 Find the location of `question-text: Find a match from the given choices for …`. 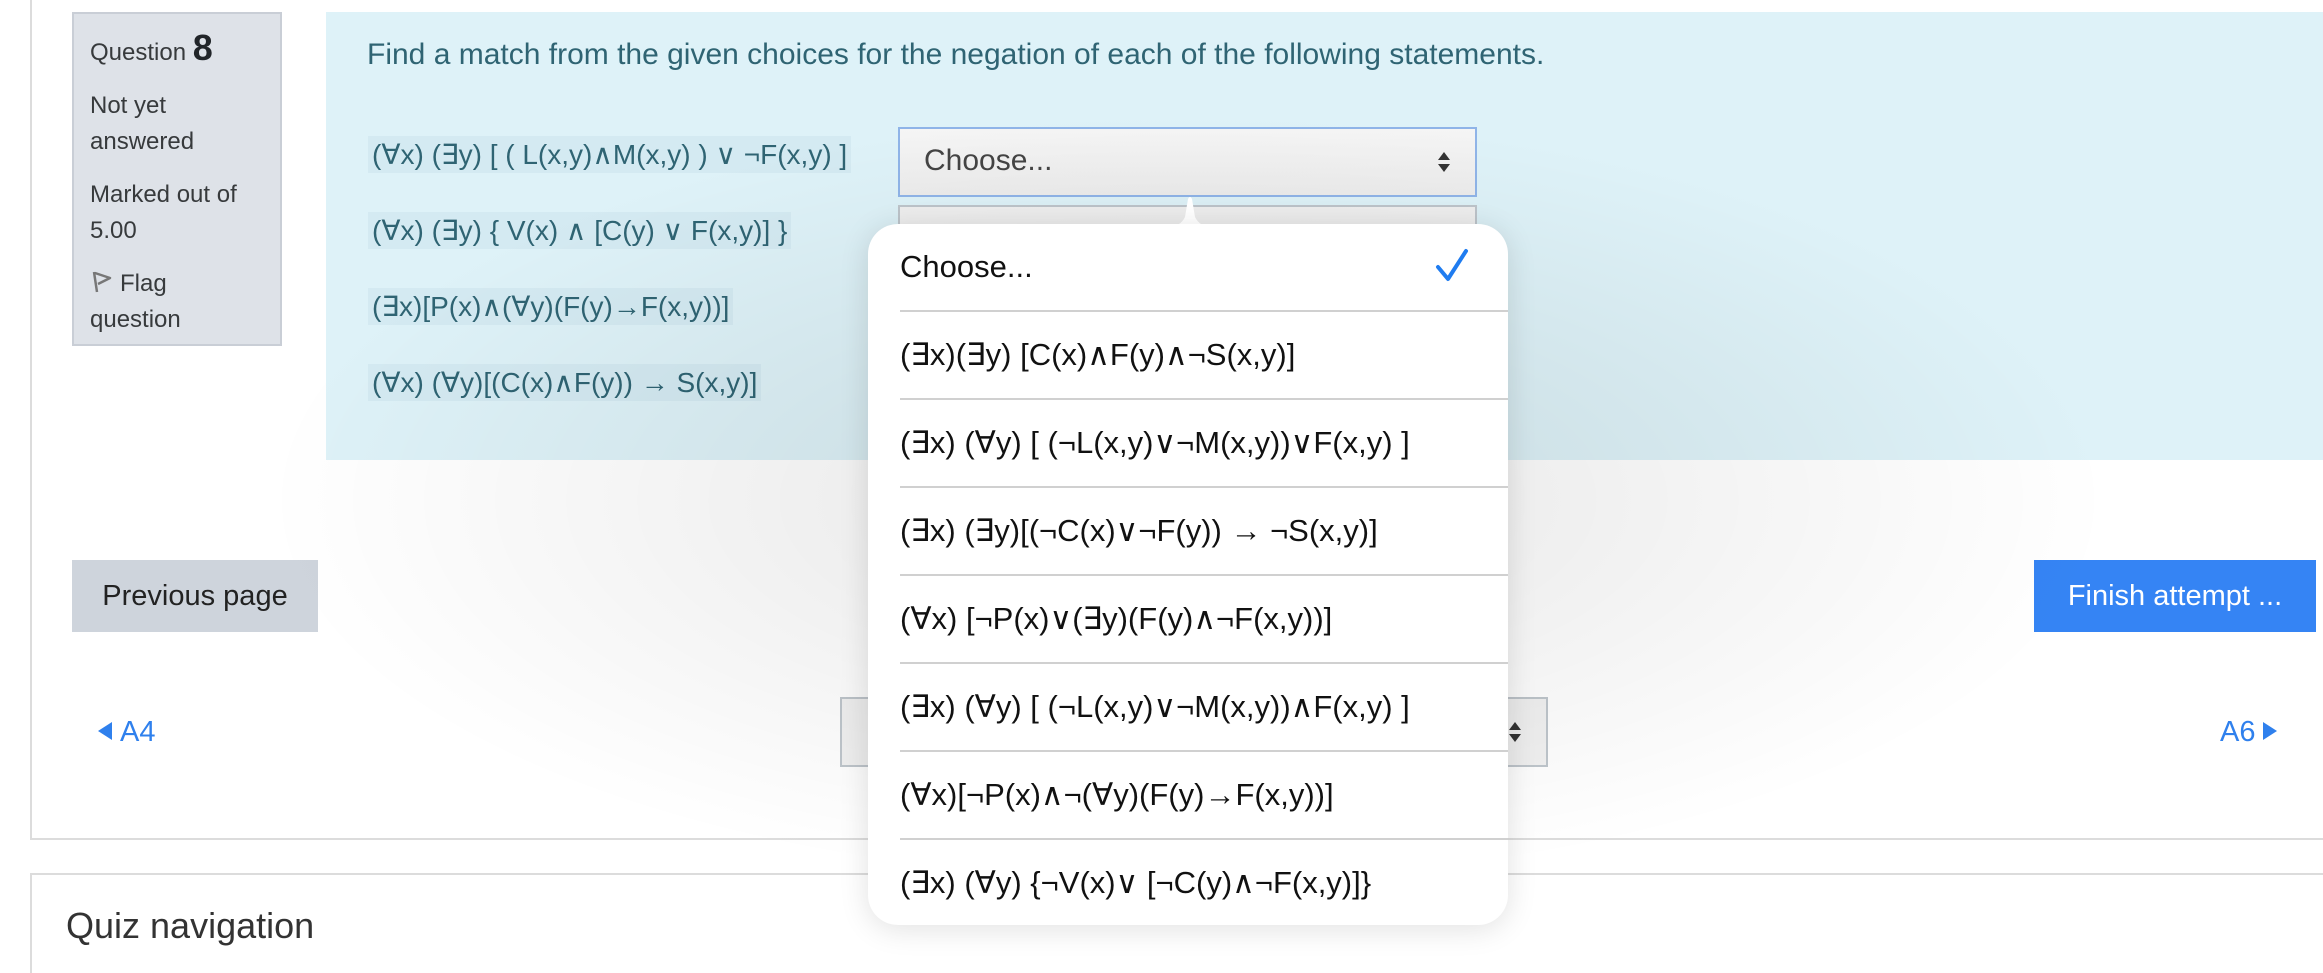

question-text: Find a match from the given choices for … is located at coordinates (956, 54).